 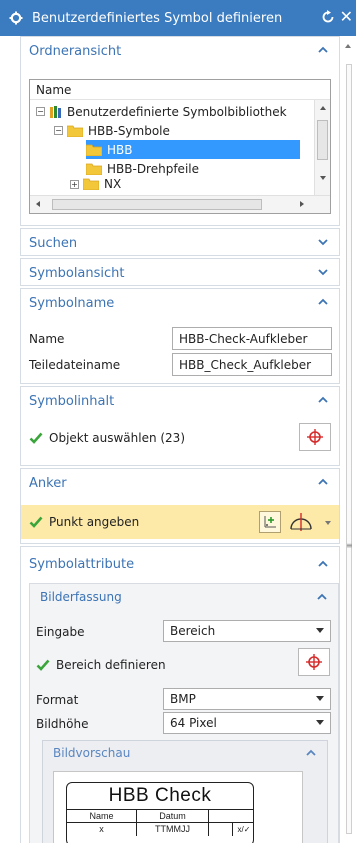 I want to click on section-header-symbolname: Symbolname, so click(x=180, y=303).